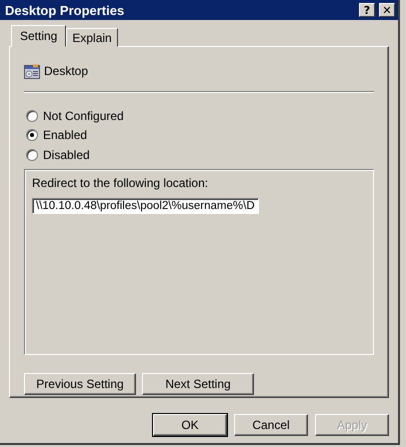 The width and height of the screenshot is (406, 447). What do you see at coordinates (367, 10) in the screenshot?
I see `help-button: ?` at bounding box center [367, 10].